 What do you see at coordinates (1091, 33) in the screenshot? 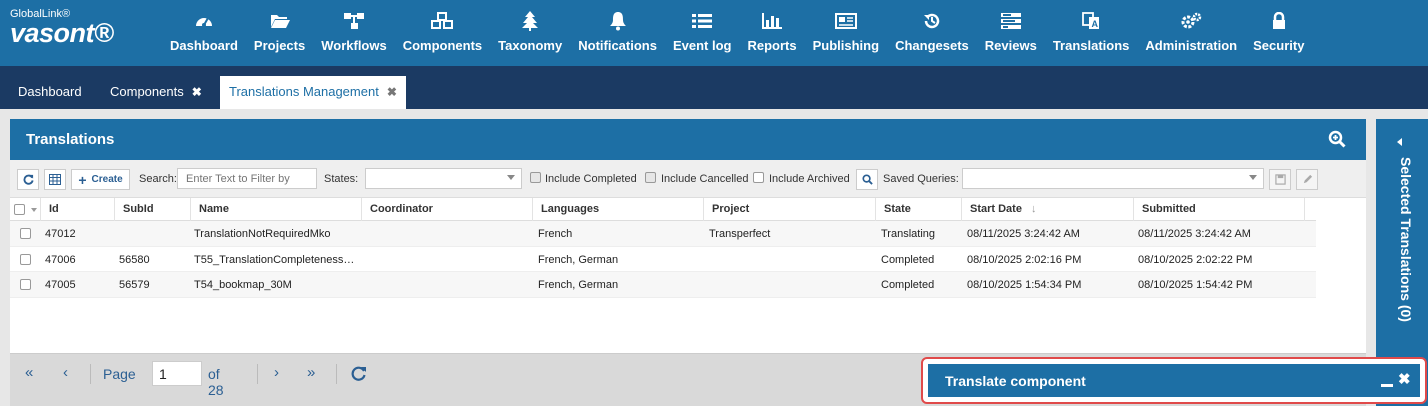
I see `nav-translations: A Translations` at bounding box center [1091, 33].